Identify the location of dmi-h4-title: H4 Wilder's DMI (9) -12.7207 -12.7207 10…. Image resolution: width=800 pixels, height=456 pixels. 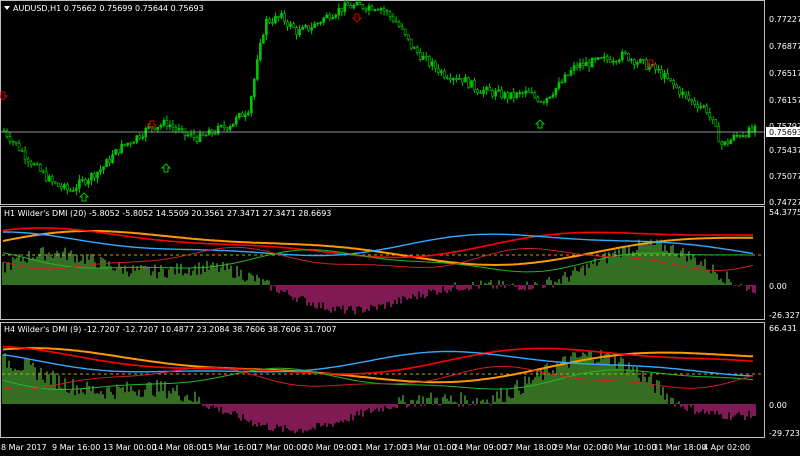
(170, 329).